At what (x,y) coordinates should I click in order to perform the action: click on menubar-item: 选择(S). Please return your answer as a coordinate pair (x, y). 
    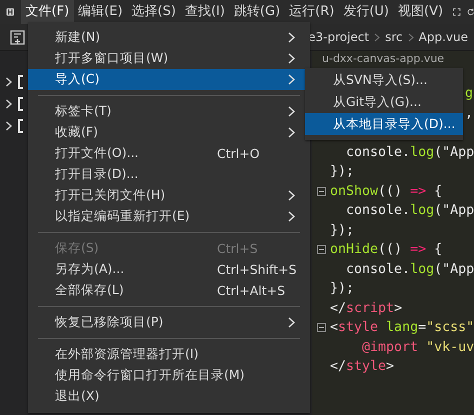
    Looking at the image, I should click on (153, 12).